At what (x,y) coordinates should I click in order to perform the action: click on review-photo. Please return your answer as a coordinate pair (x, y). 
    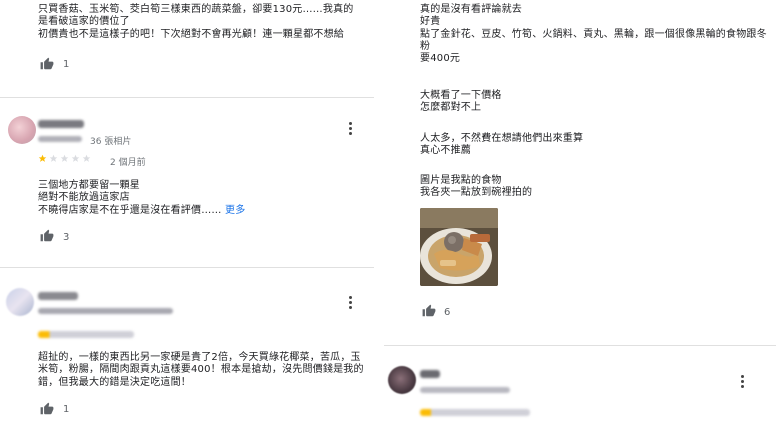
    Looking at the image, I should click on (459, 247).